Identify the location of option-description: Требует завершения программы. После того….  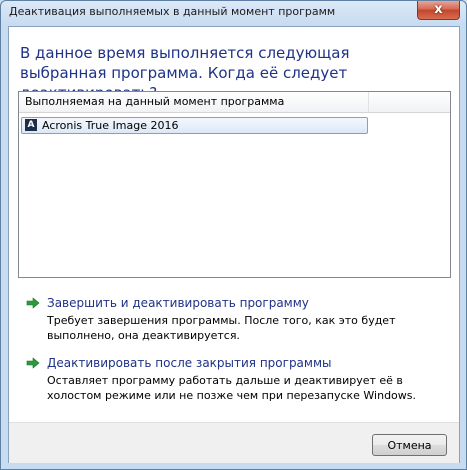
(221, 328).